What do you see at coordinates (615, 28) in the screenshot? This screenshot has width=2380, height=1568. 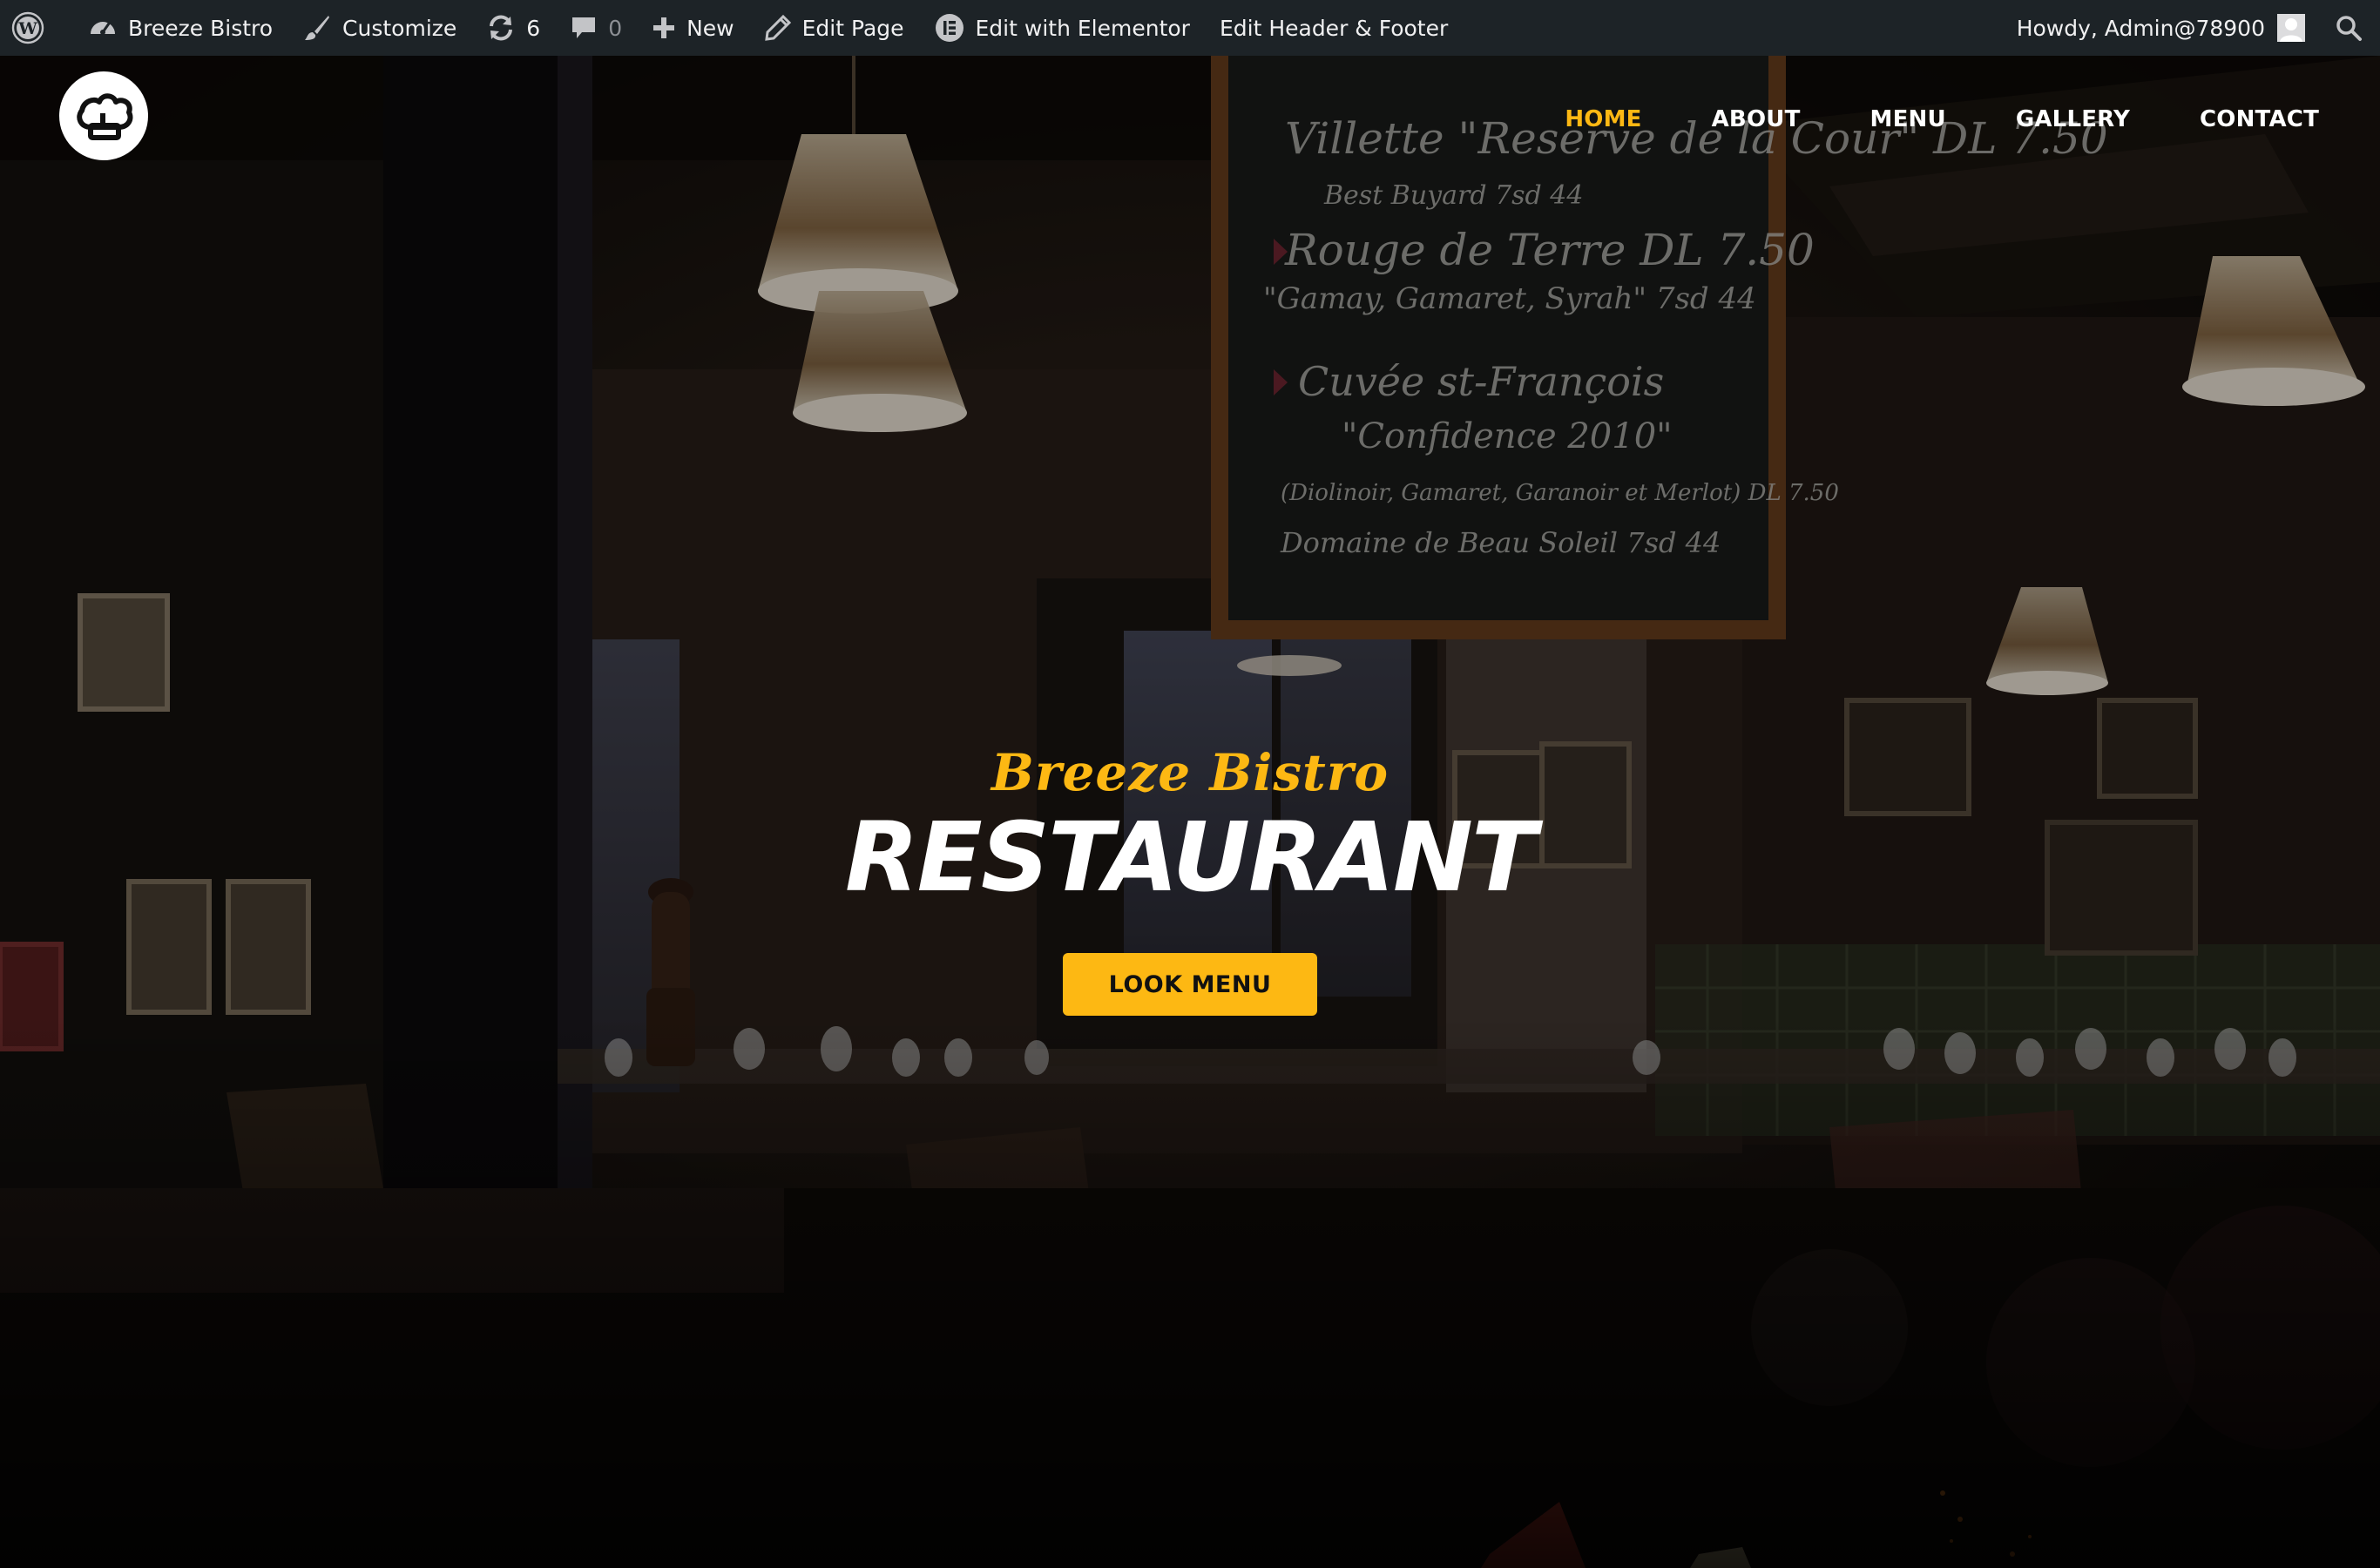 I see `comments-count: 0` at bounding box center [615, 28].